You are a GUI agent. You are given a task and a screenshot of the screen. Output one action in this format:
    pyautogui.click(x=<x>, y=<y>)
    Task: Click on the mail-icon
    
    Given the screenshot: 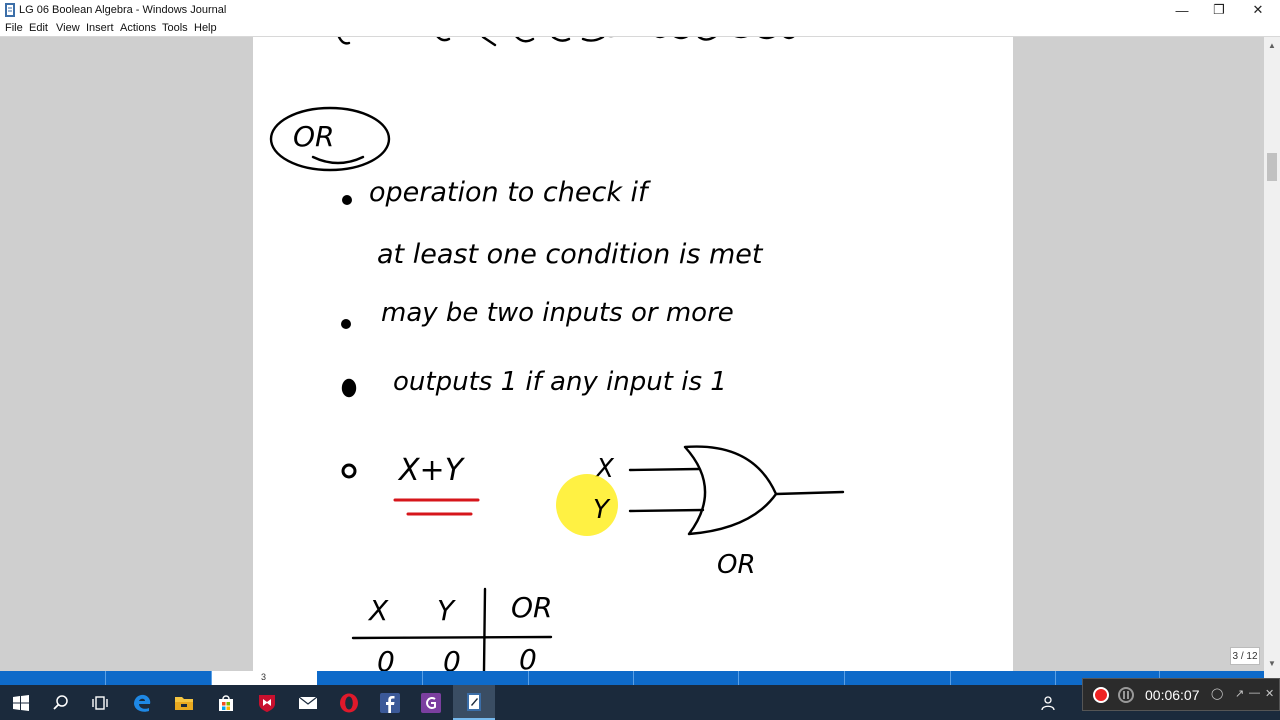 What is the action you would take?
    pyautogui.click(x=308, y=702)
    